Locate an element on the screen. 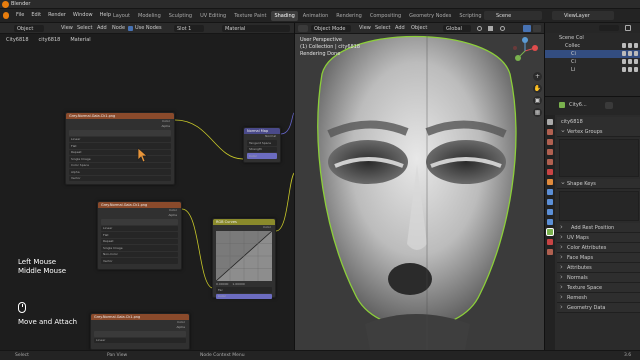 The image size is (640, 360). filter-icon is located at coordinates (628, 28).